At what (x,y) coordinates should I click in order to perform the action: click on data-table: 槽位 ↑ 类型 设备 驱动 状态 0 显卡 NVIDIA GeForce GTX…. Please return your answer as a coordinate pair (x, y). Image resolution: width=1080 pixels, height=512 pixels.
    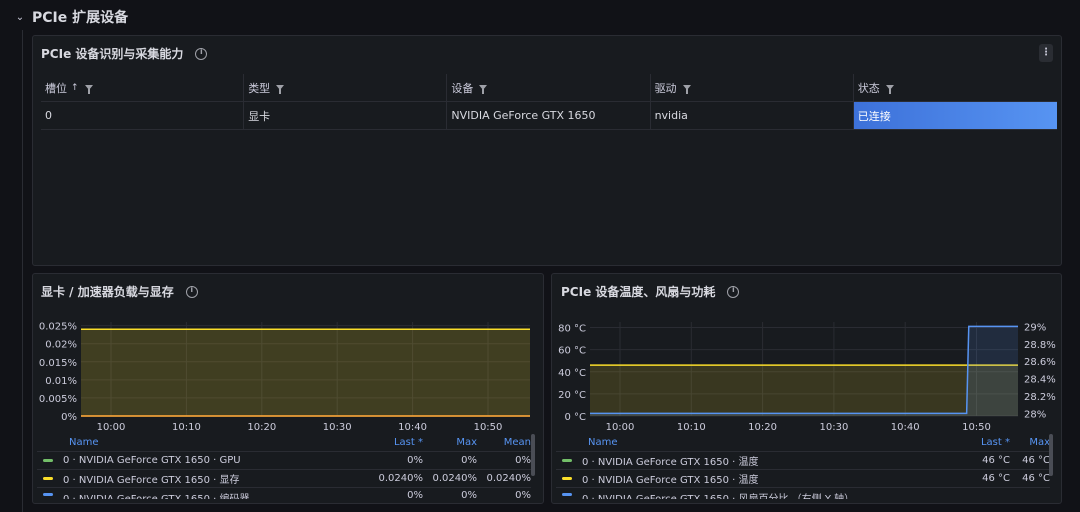
    Looking at the image, I should click on (549, 102).